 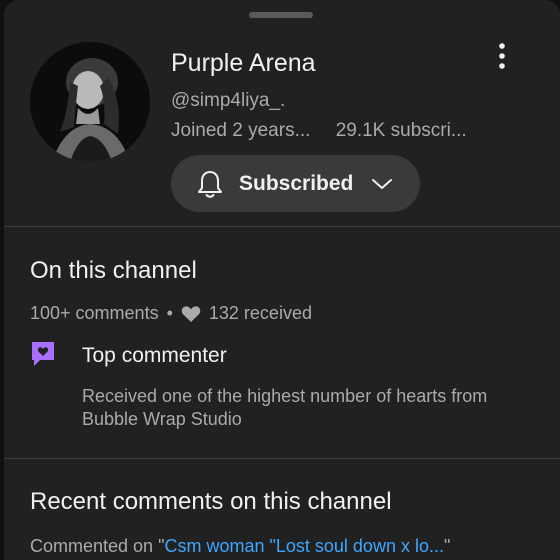 What do you see at coordinates (97, 546) in the screenshot?
I see `commented-on-prefix: Commented on "` at bounding box center [97, 546].